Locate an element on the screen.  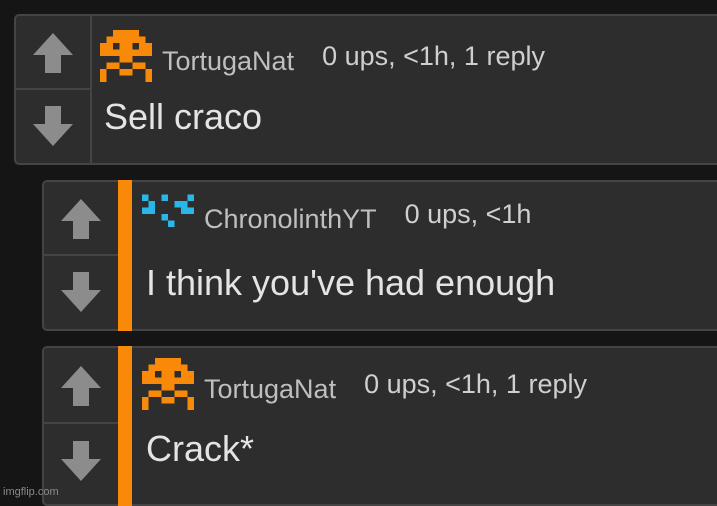
username-link: ChronolinthYT is located at coordinates (290, 219).